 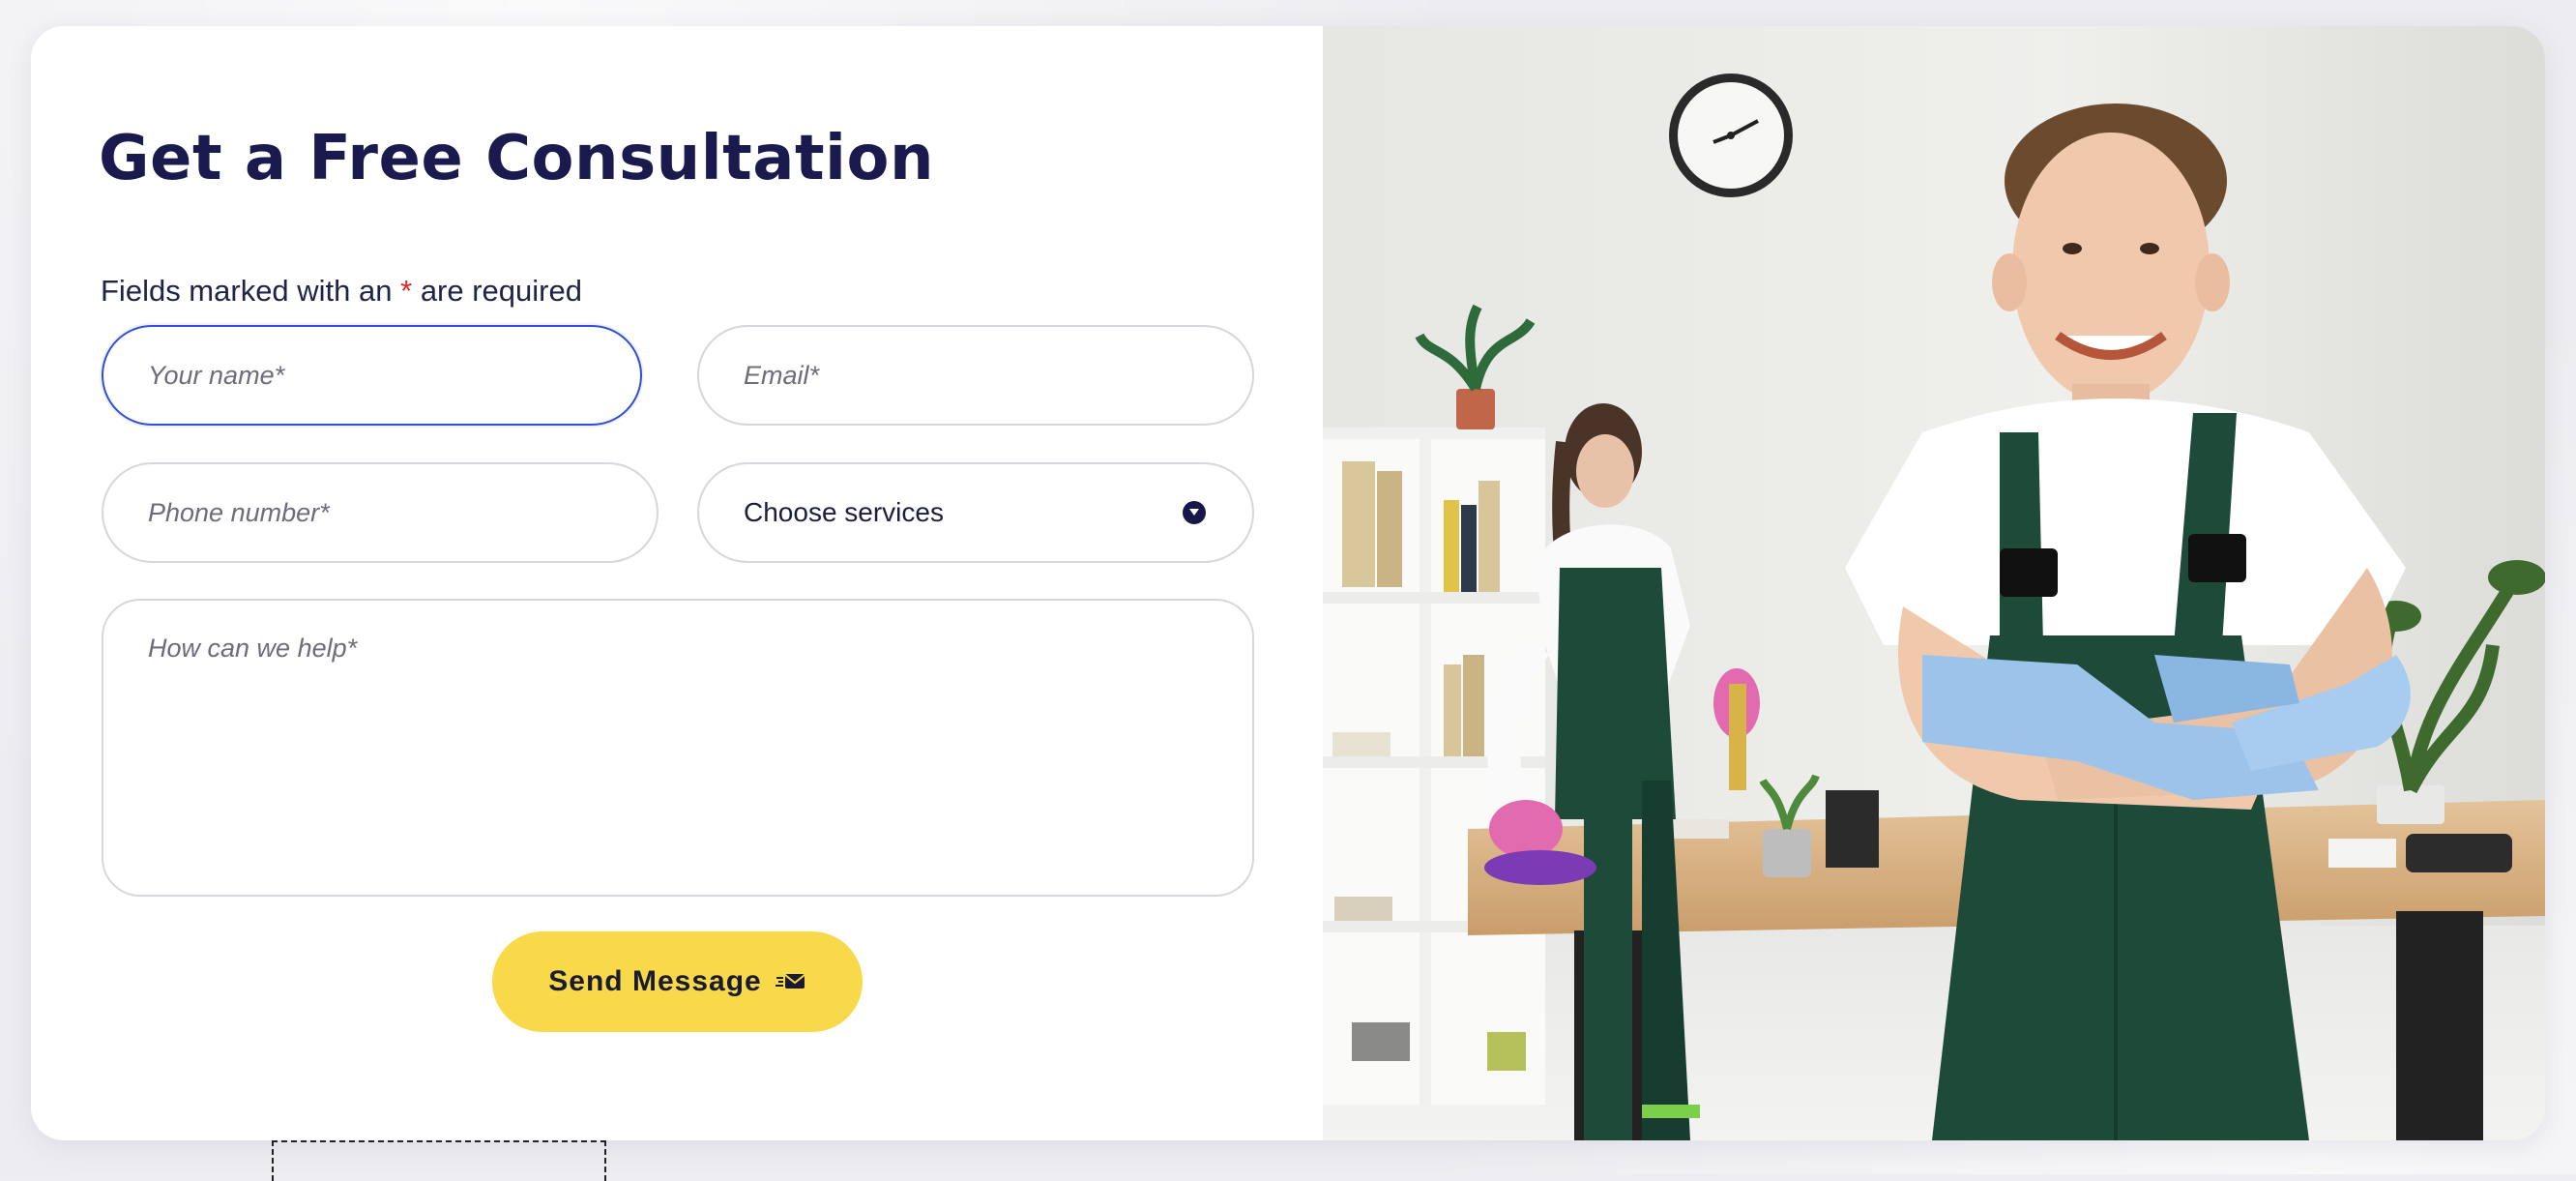 What do you see at coordinates (372, 375) in the screenshot?
I see `name-input: Your name*` at bounding box center [372, 375].